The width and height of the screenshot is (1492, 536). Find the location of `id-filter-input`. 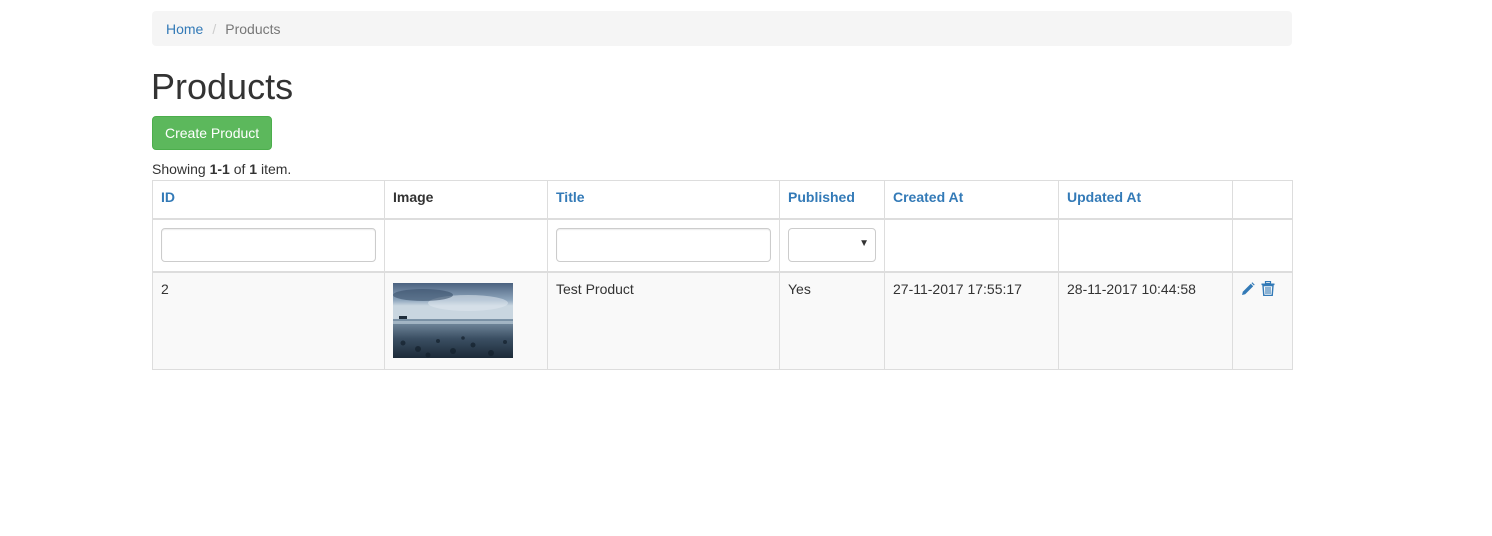

id-filter-input is located at coordinates (268, 245).